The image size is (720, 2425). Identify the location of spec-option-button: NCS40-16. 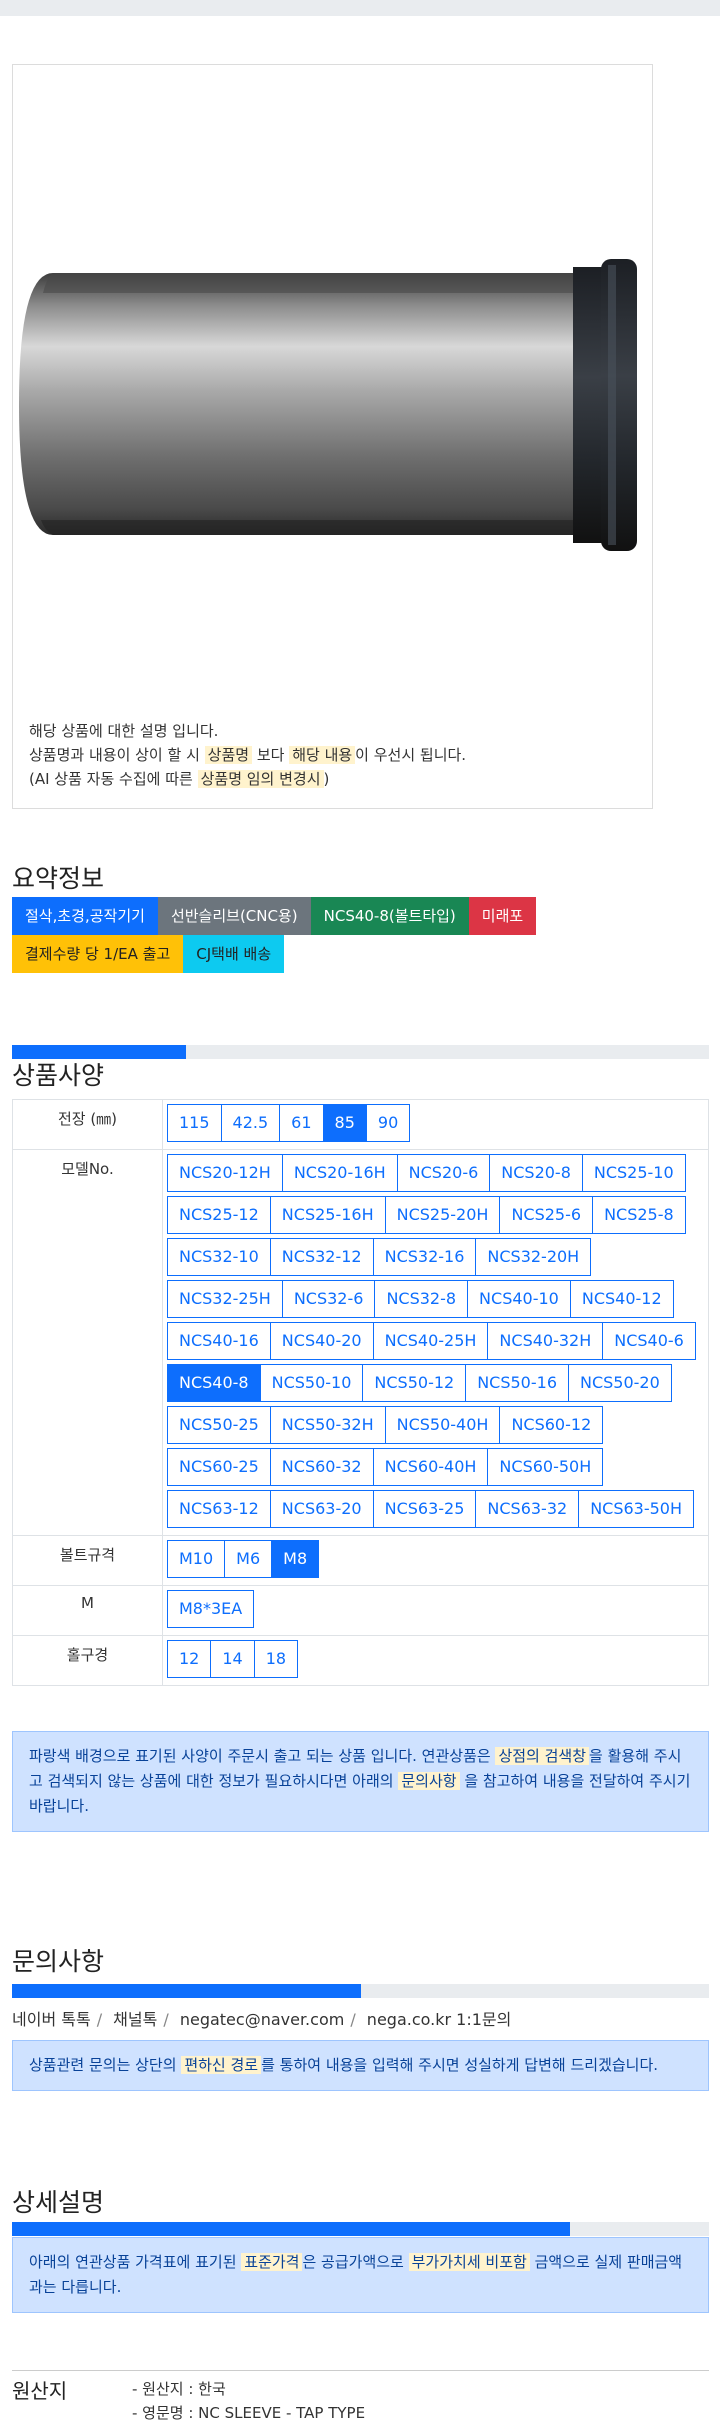
(219, 1341).